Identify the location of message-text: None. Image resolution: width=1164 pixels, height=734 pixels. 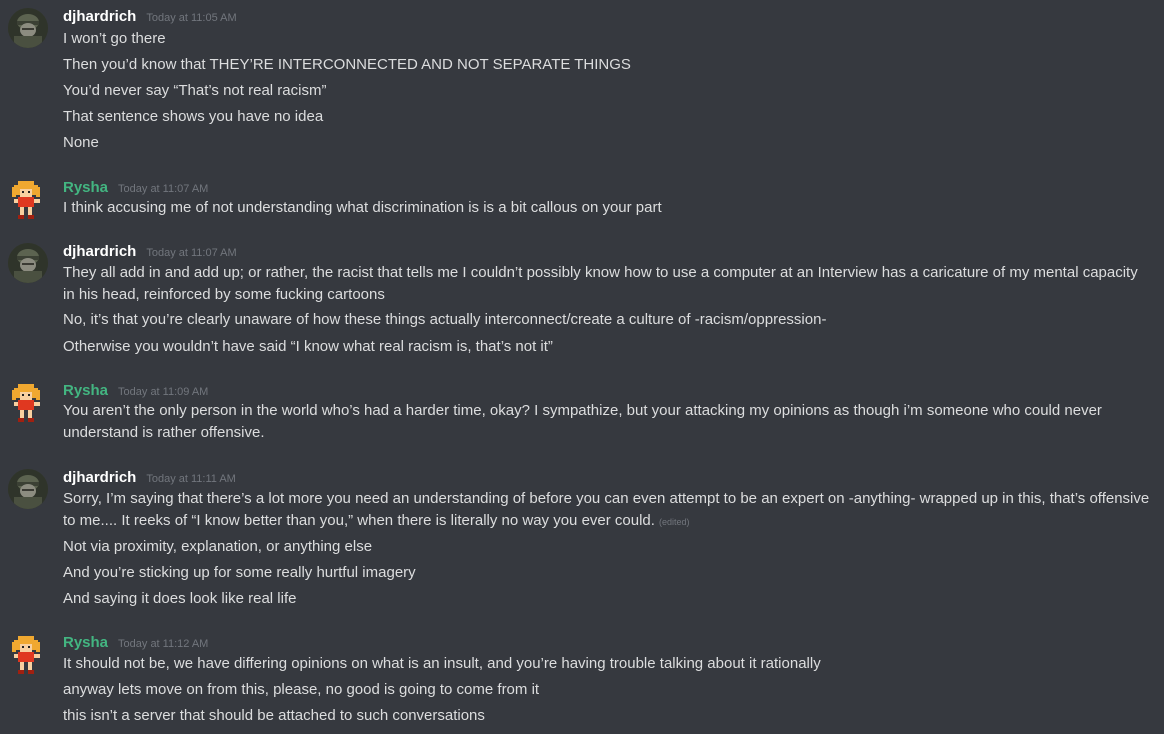
(81, 142).